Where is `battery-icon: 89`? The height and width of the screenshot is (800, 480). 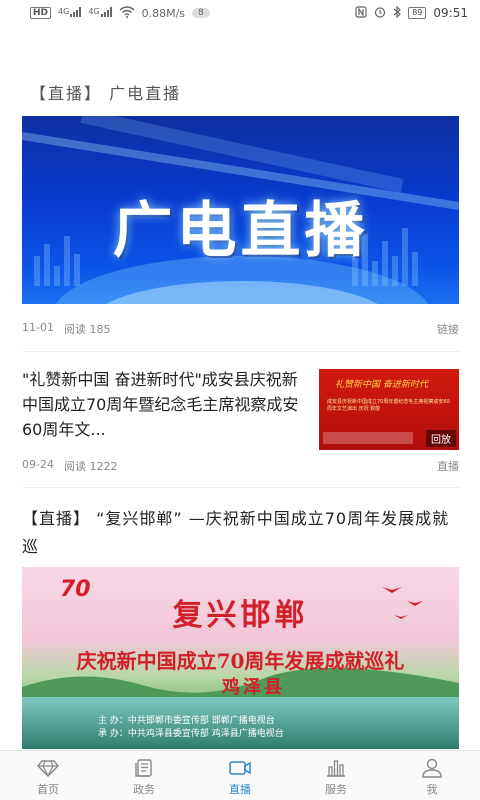
battery-icon: 89 is located at coordinates (417, 13).